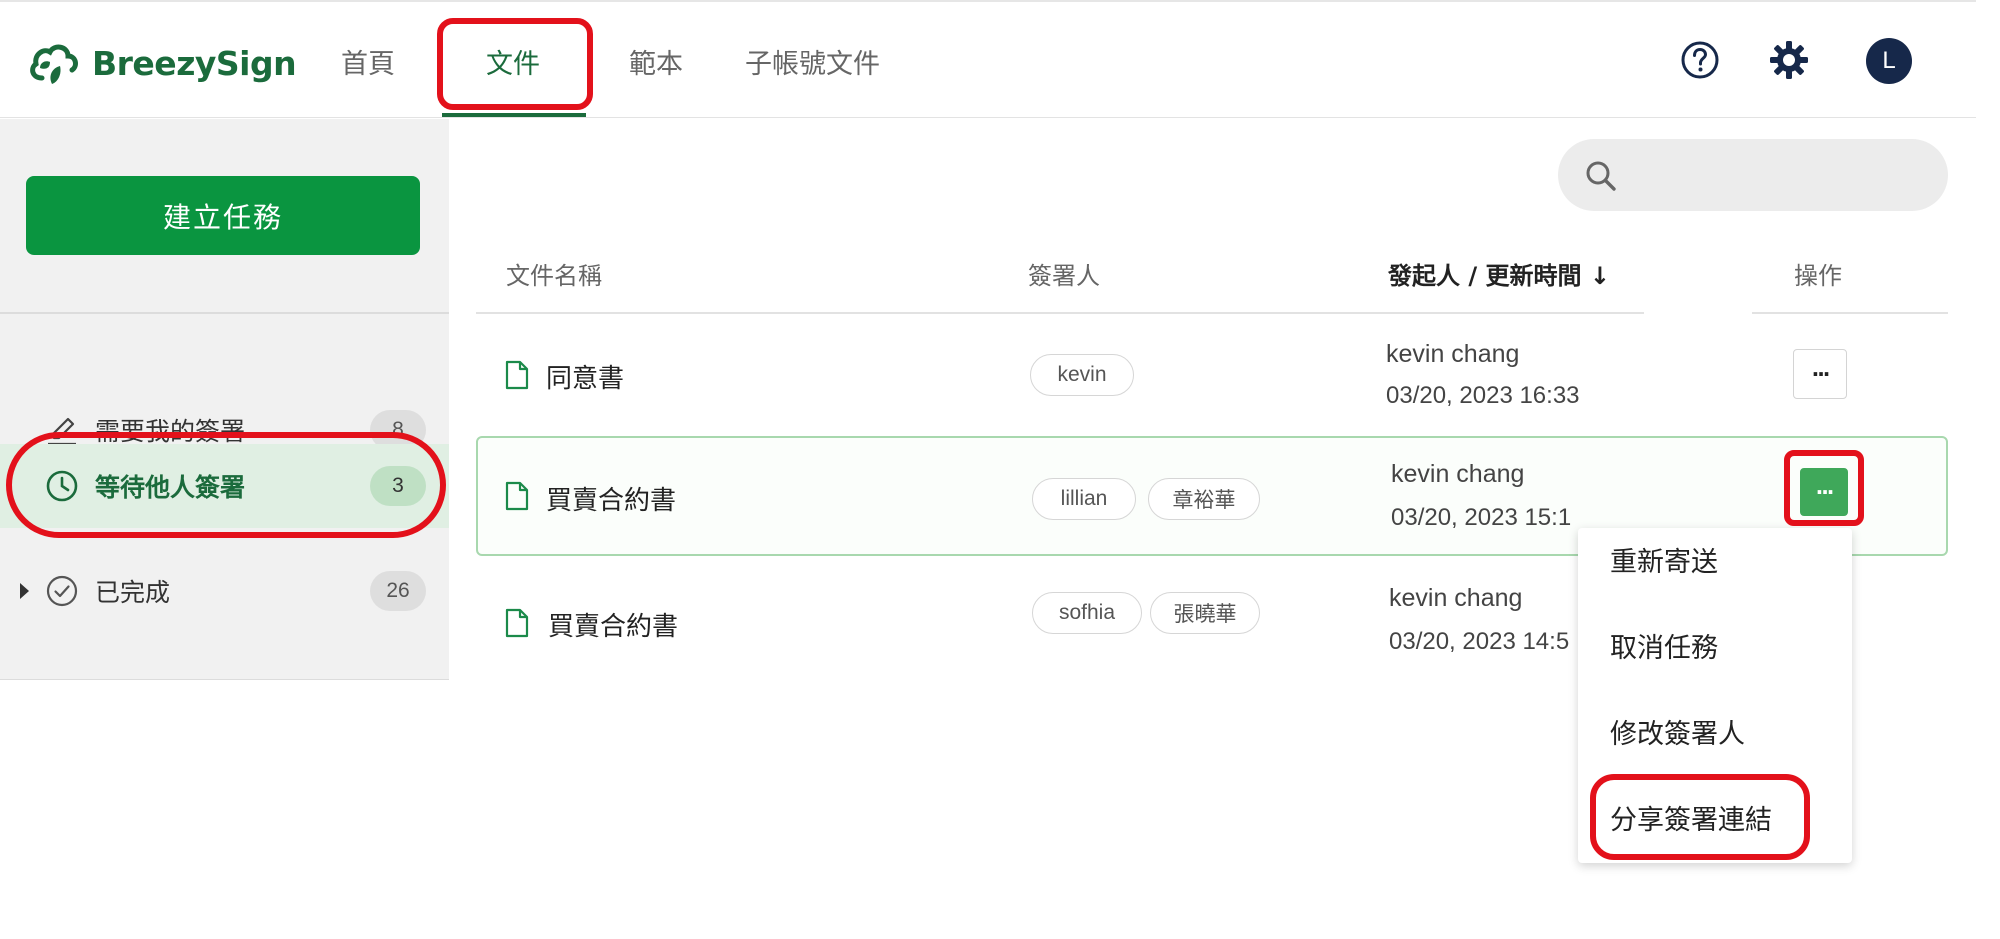 The height and width of the screenshot is (939, 2000). I want to click on sort-arrow-icon: ↓, so click(1599, 276).